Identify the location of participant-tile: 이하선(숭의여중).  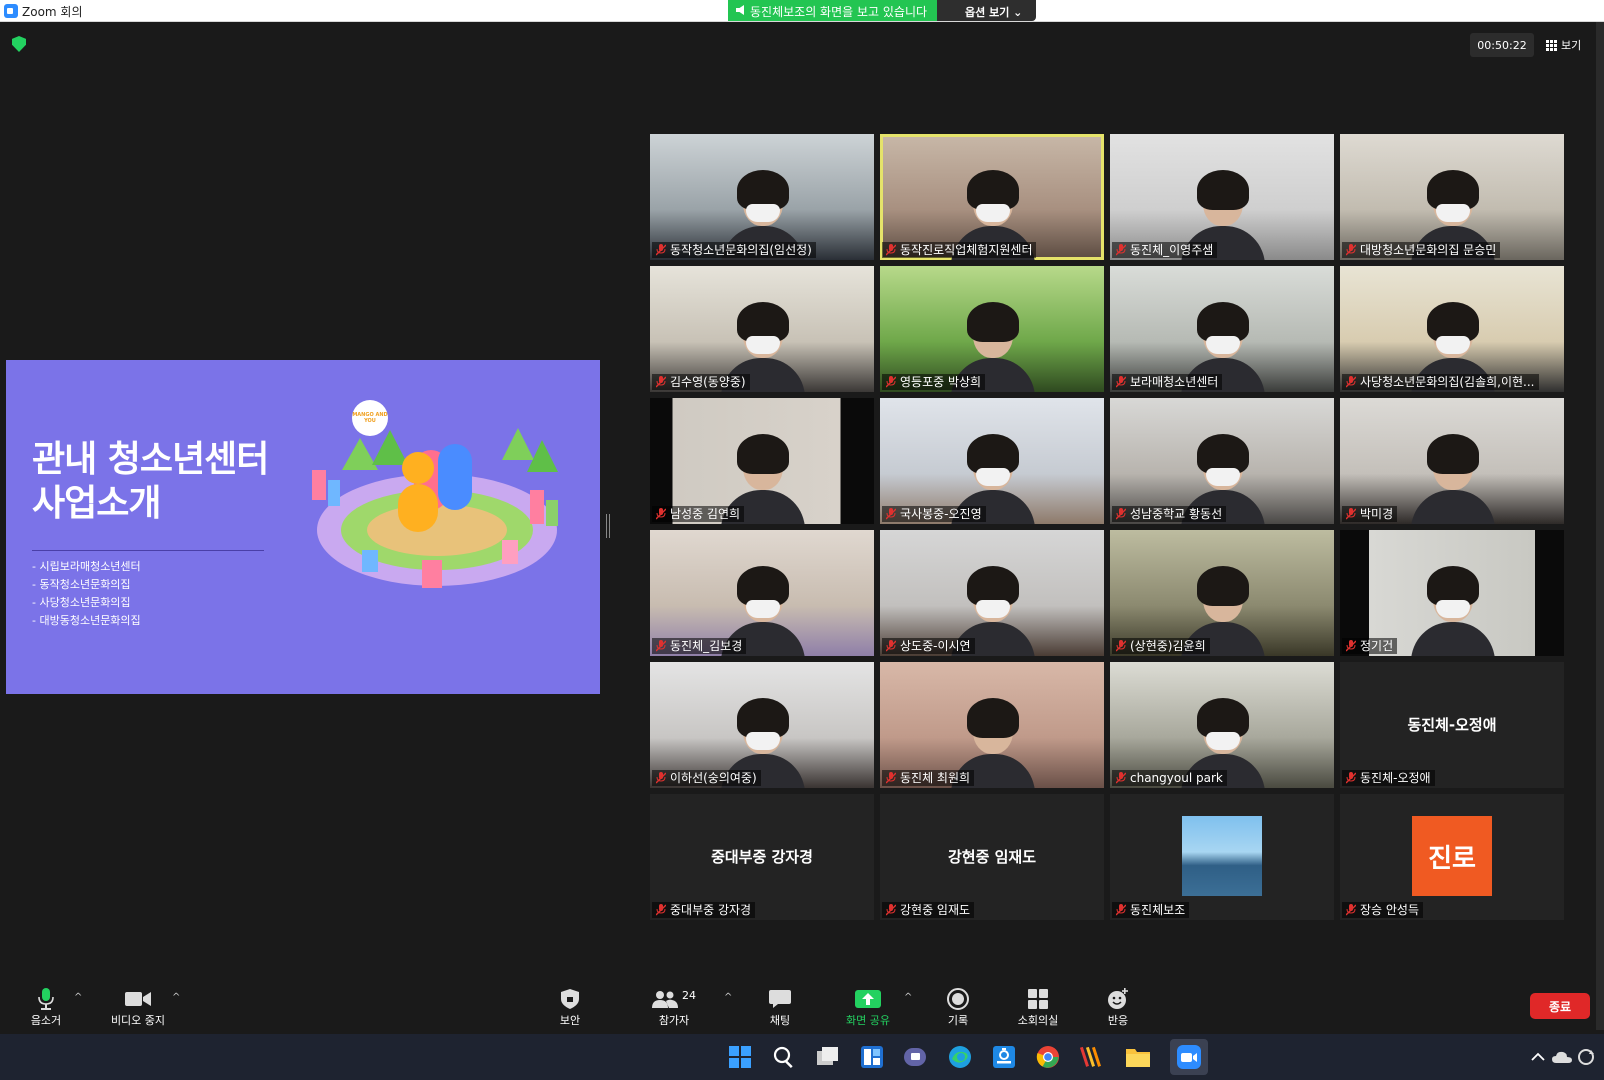
(762, 725).